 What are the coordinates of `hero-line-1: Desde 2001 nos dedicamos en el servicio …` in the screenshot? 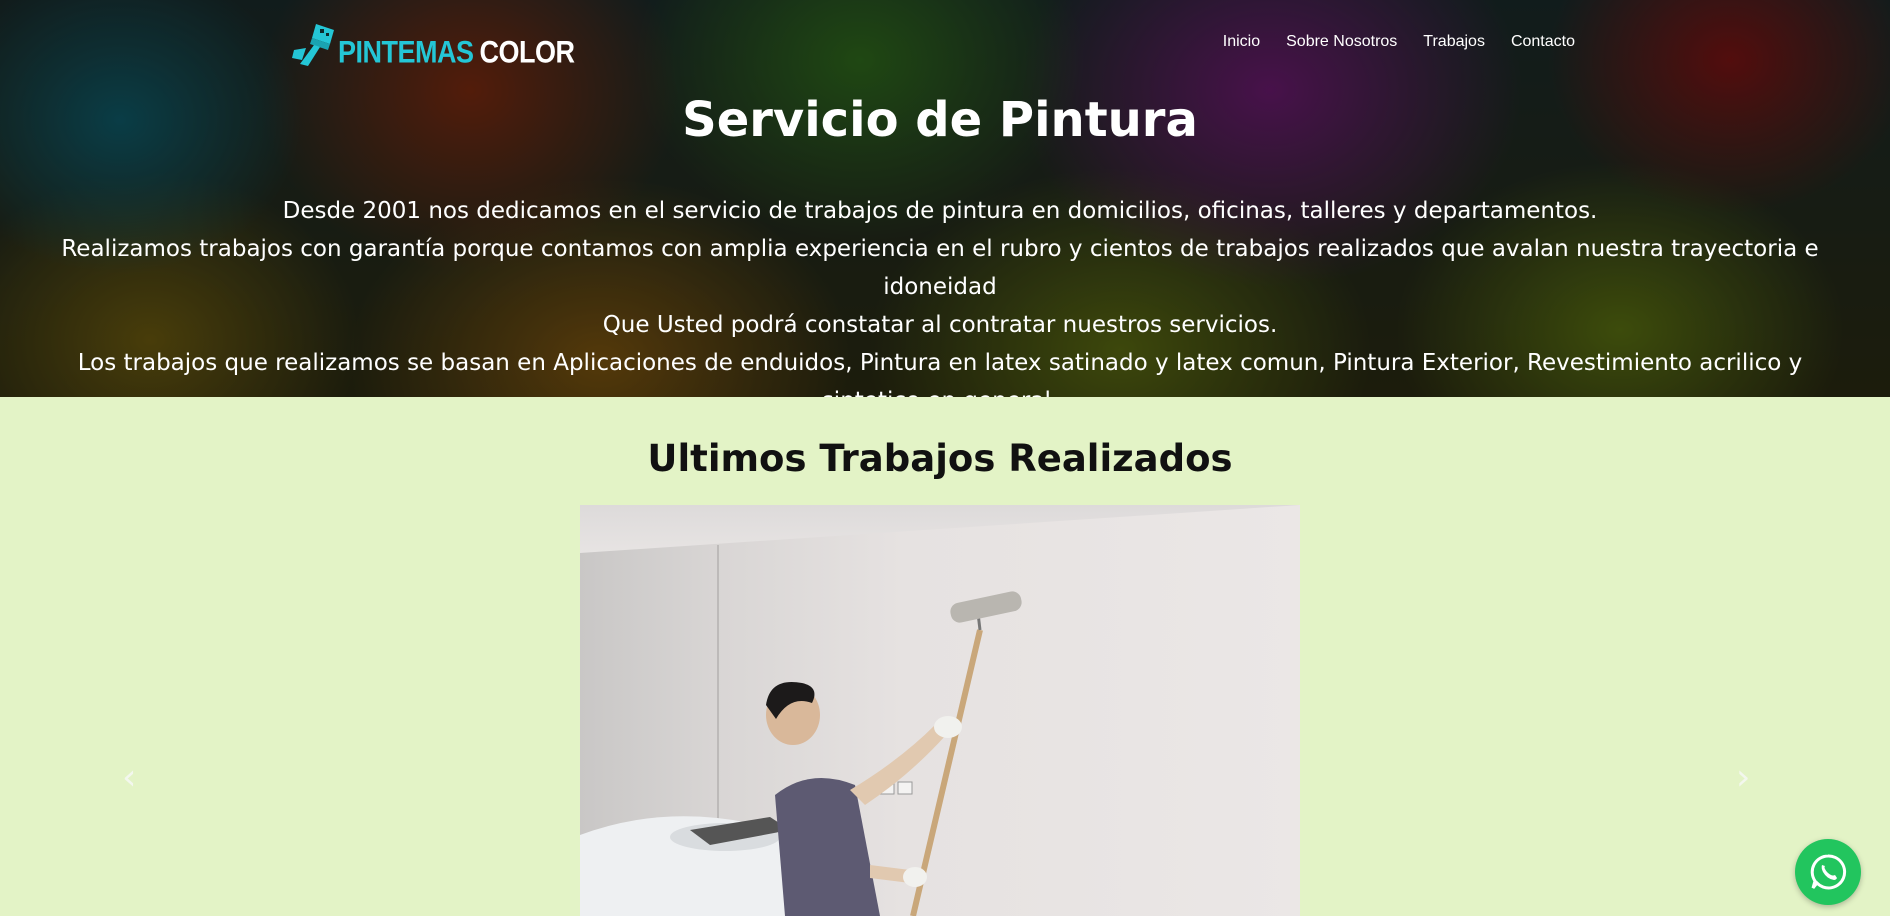 It's located at (940, 211).